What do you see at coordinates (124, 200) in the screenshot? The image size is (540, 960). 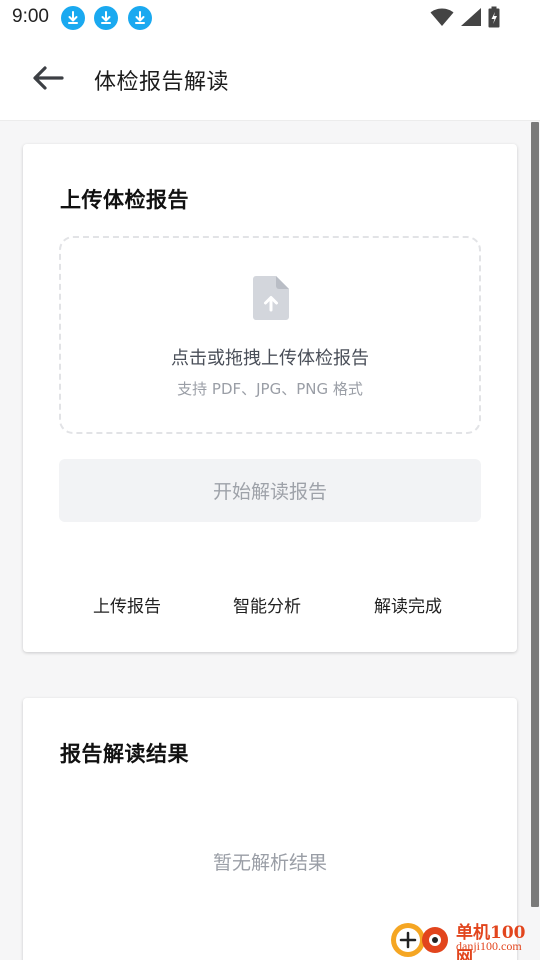 I see `upload-card-title: 上传体检报告` at bounding box center [124, 200].